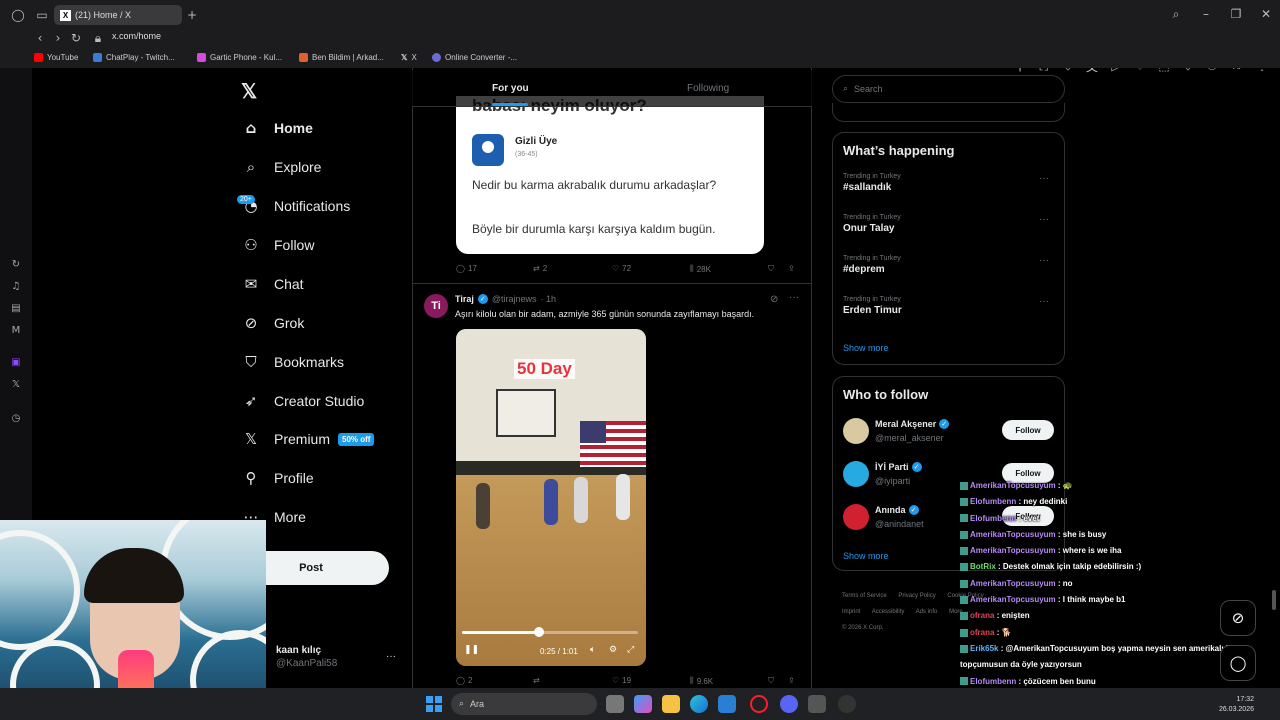 The width and height of the screenshot is (1280, 720). What do you see at coordinates (621, 268) in the screenshot?
I see `like-button: ♡ 72` at bounding box center [621, 268].